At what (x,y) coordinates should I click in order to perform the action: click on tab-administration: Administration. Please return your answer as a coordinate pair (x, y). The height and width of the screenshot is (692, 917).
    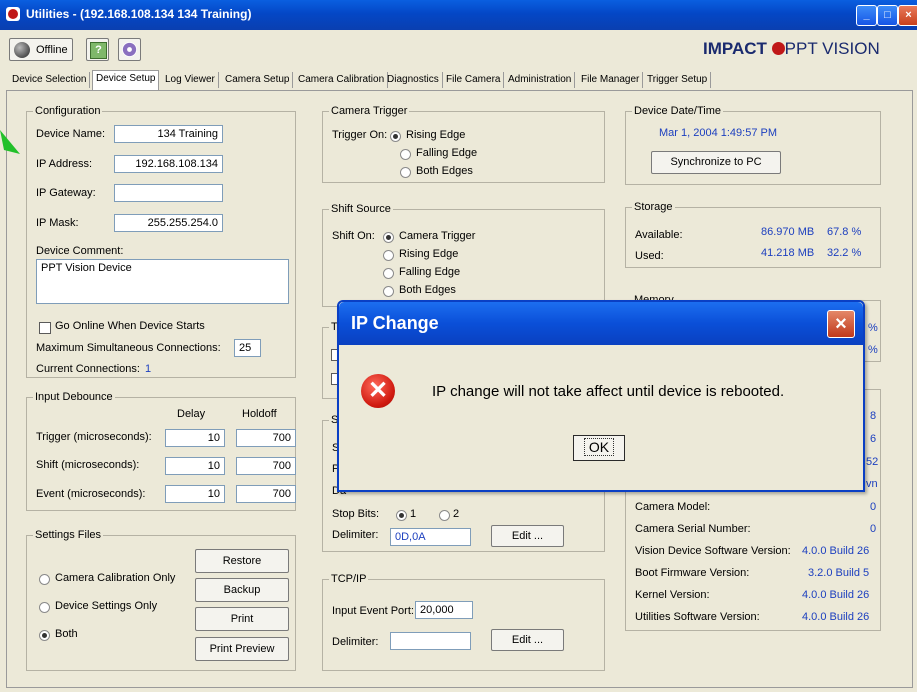
    Looking at the image, I should click on (540, 80).